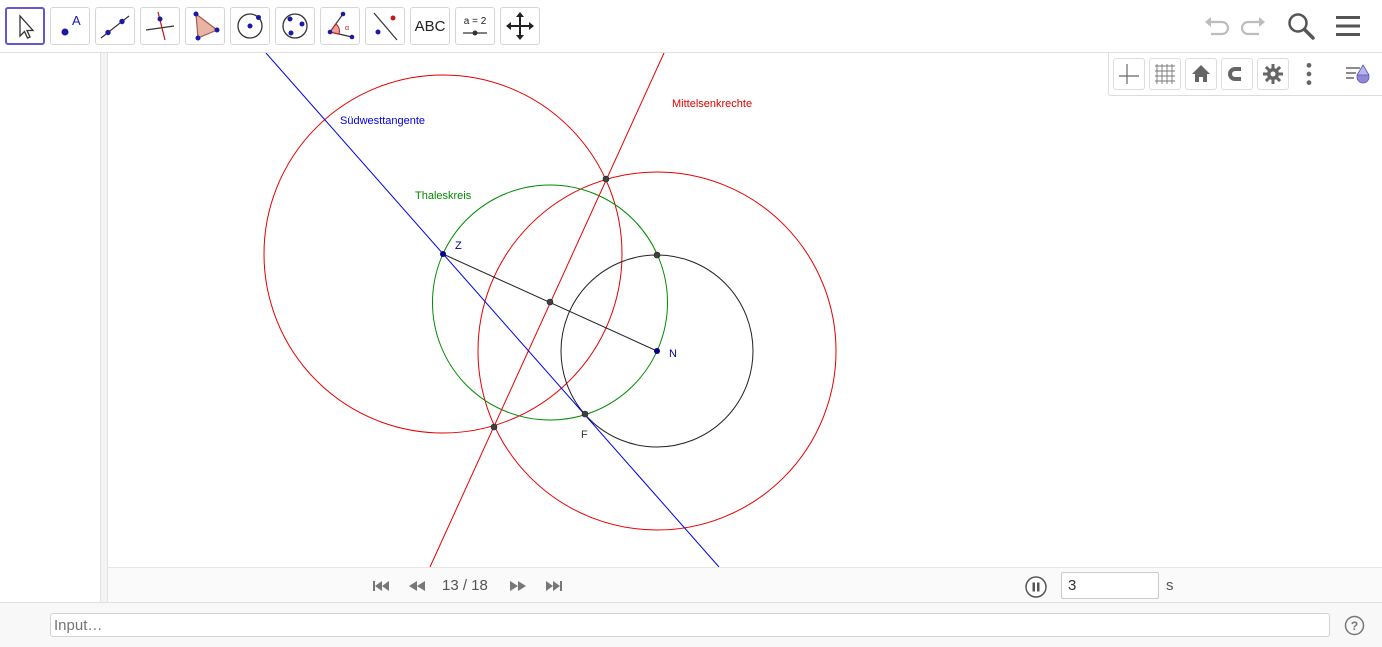 This screenshot has width=1382, height=647. I want to click on reflect-about-line-icon, so click(385, 26).